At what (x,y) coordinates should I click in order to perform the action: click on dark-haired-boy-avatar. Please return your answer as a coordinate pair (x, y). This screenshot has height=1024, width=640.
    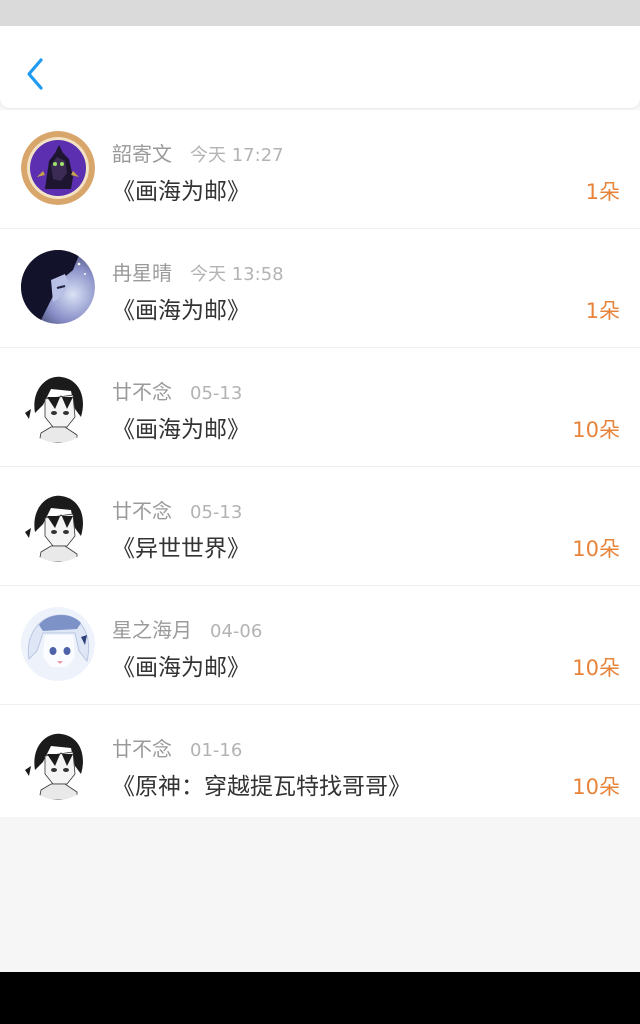
    Looking at the image, I should click on (58, 287).